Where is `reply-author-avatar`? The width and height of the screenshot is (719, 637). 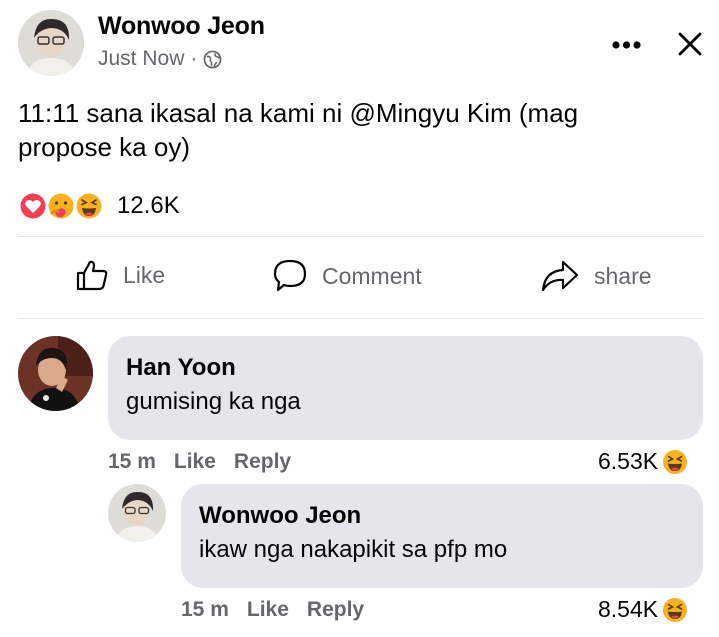
reply-author-avatar is located at coordinates (137, 513).